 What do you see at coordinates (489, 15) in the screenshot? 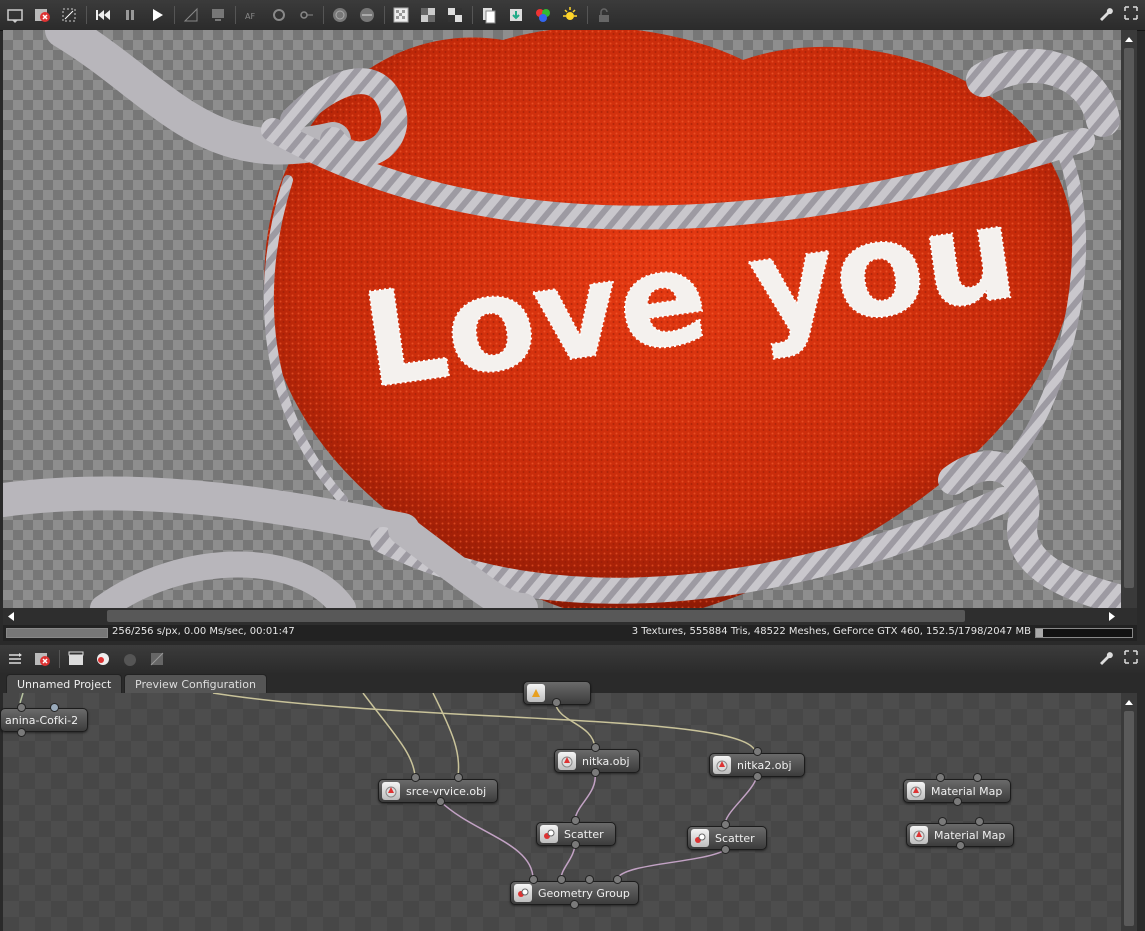
I see `copy-icon` at bounding box center [489, 15].